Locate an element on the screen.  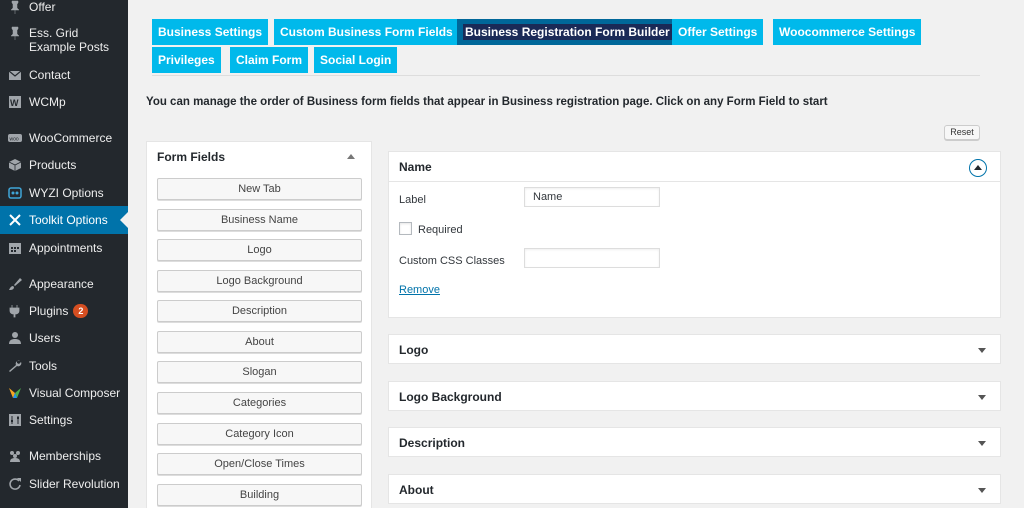
field-button-about: About is located at coordinates (259, 342).